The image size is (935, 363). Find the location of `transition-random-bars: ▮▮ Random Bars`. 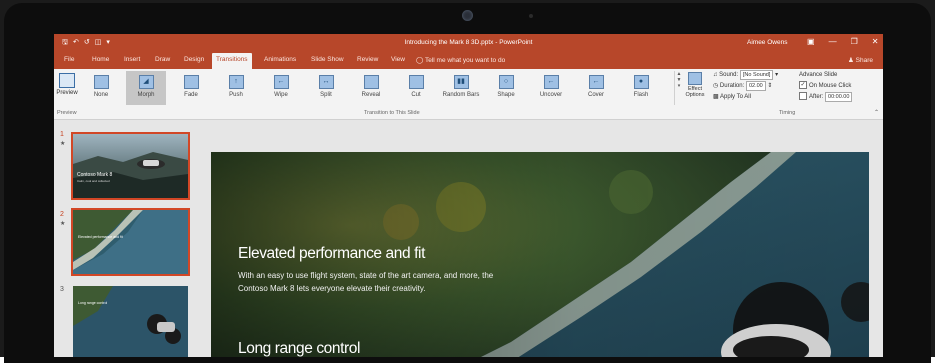

transition-random-bars: ▮▮ Random Bars is located at coordinates (461, 88).